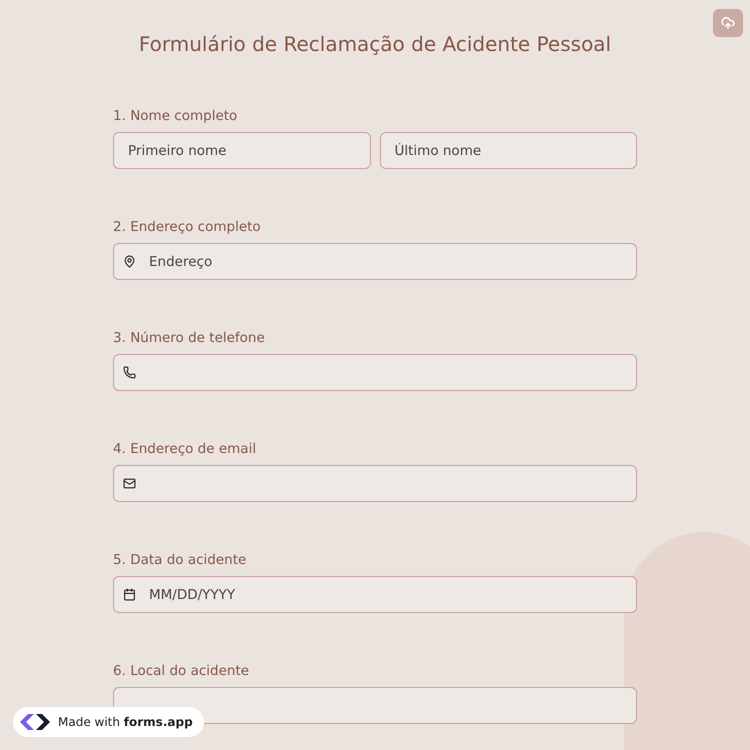  Describe the element at coordinates (175, 116) in the screenshot. I see `question-label: 1. Nome completo` at that location.